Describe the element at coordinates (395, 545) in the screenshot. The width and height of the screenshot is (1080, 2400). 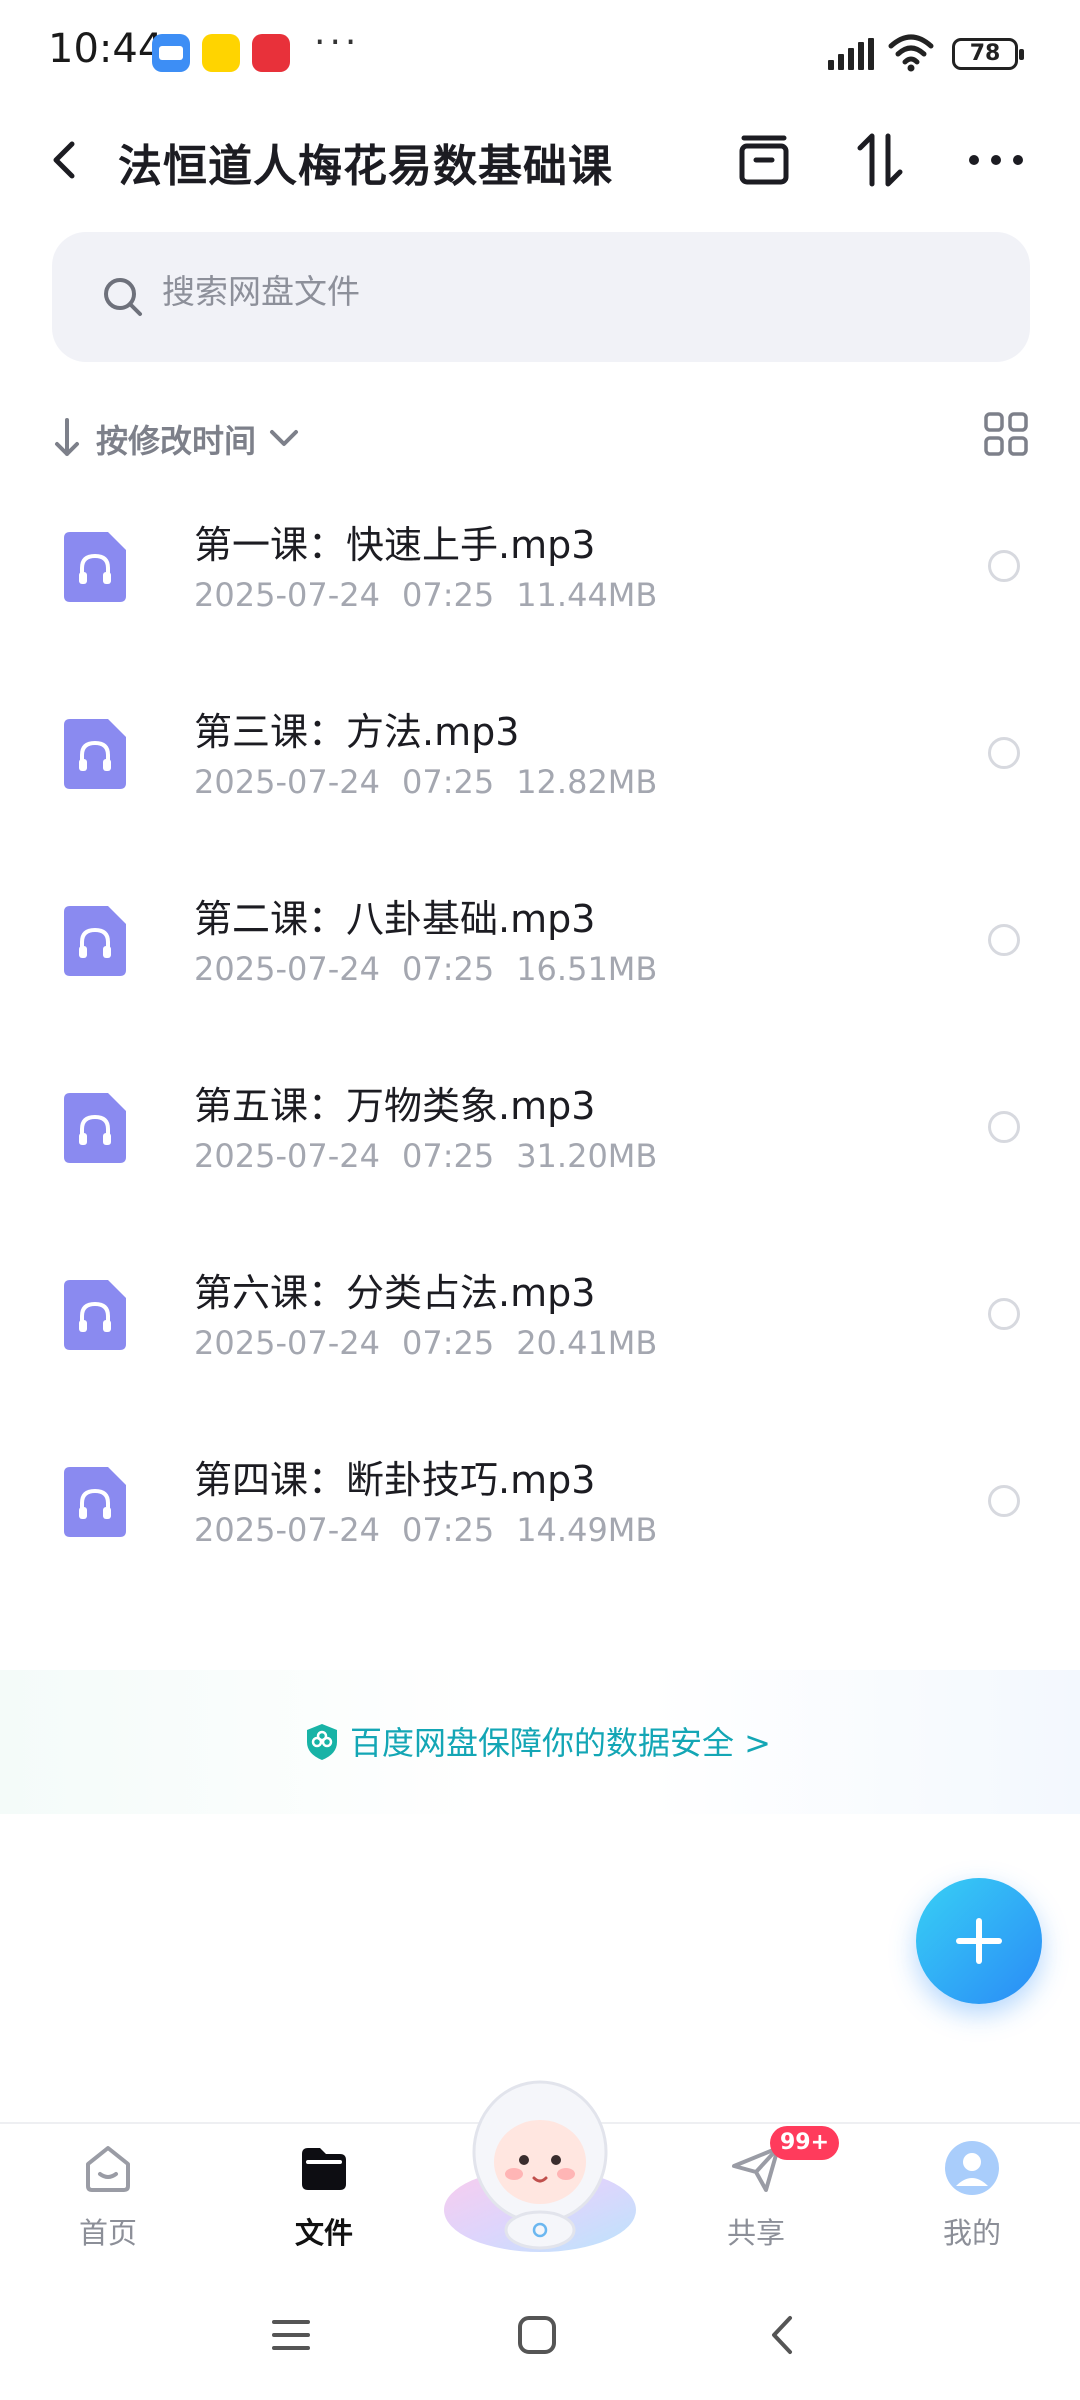
I see `file-name: 第一课：快速上手.mp3` at that location.